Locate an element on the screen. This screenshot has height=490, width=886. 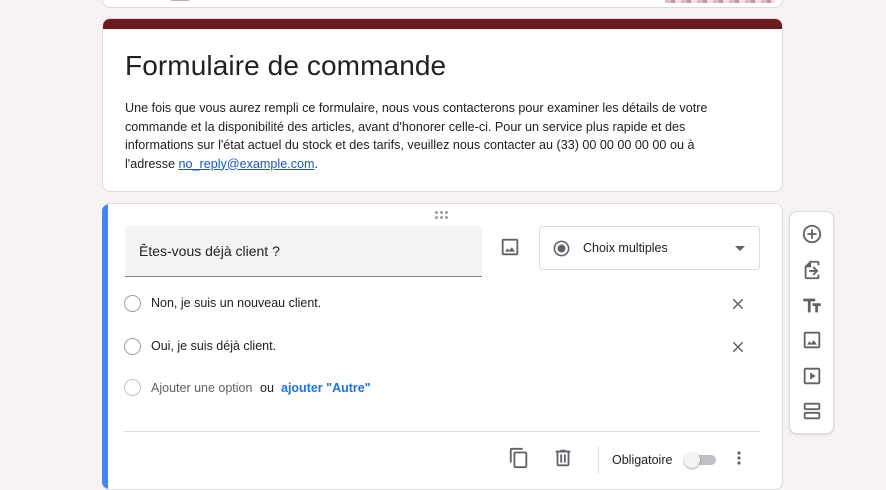
drag-handle-icon is located at coordinates (443, 215).